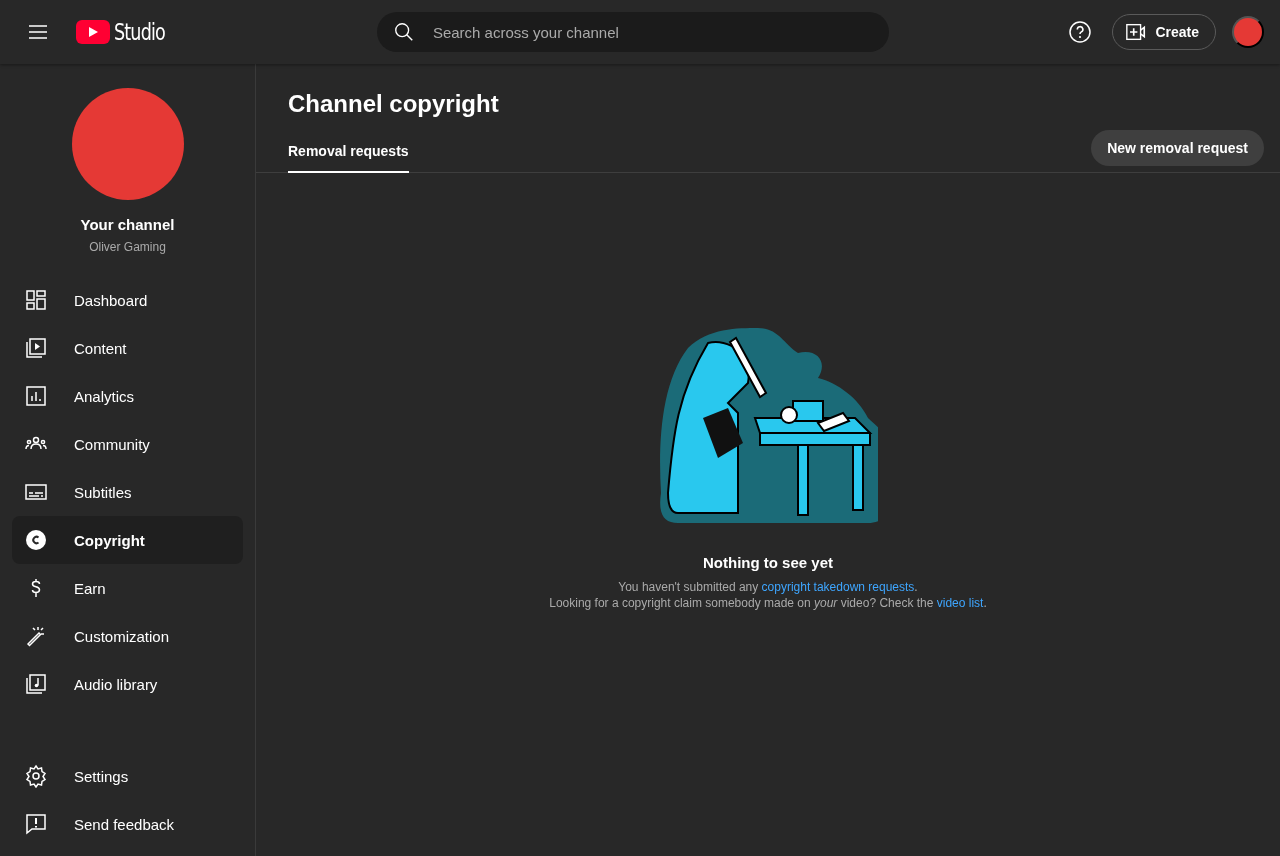 Image resolution: width=1280 pixels, height=856 pixels. What do you see at coordinates (36, 348) in the screenshot?
I see `video-stack-icon` at bounding box center [36, 348].